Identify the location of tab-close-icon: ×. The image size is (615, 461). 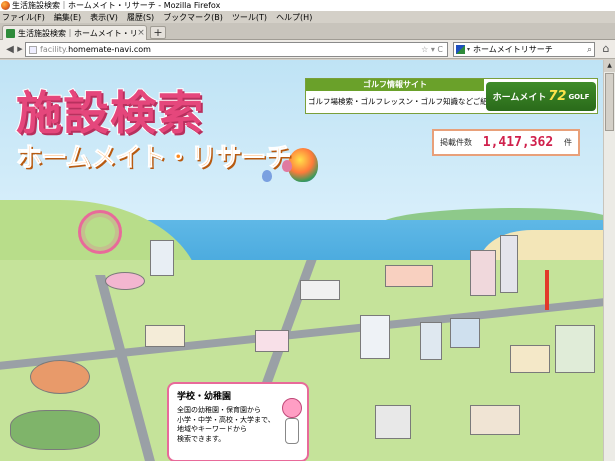
(141, 33).